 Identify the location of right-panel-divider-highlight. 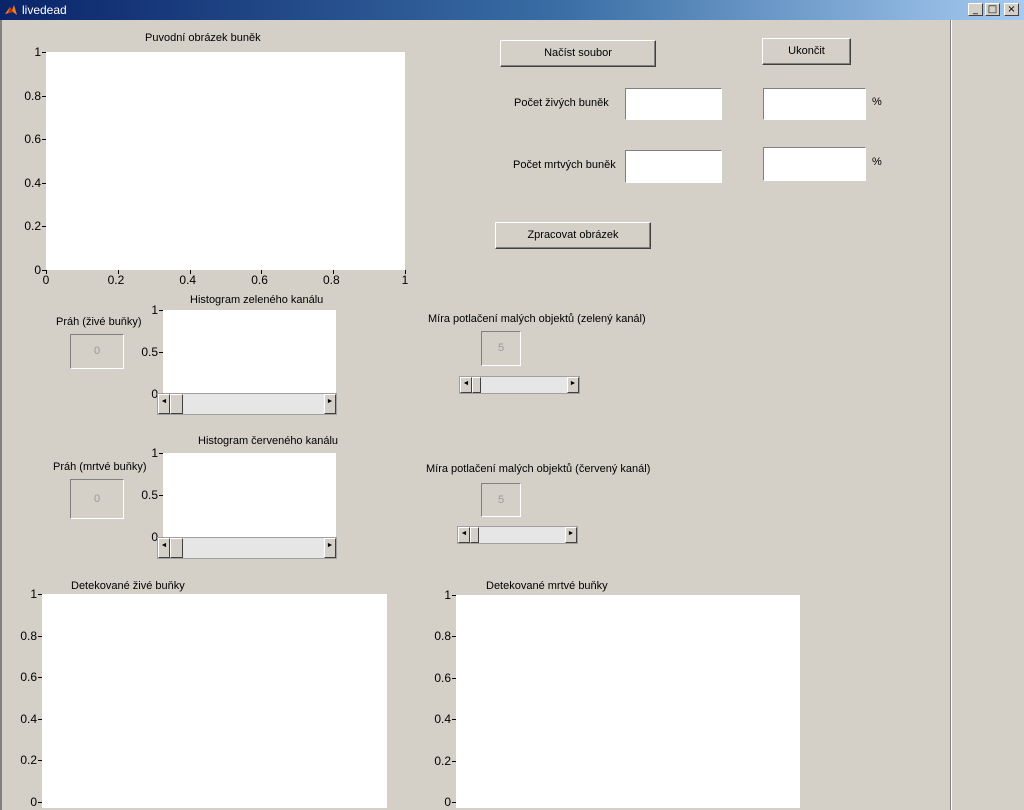
(951, 415).